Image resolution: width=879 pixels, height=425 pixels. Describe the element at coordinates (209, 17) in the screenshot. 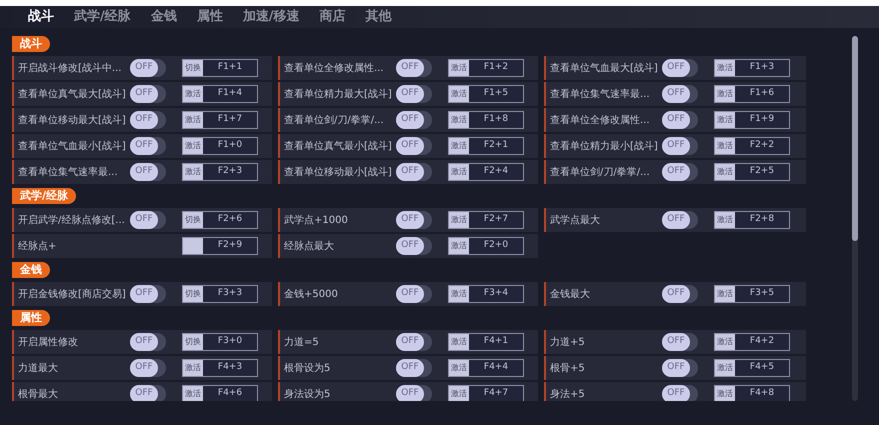

I see `tab: 属性` at that location.